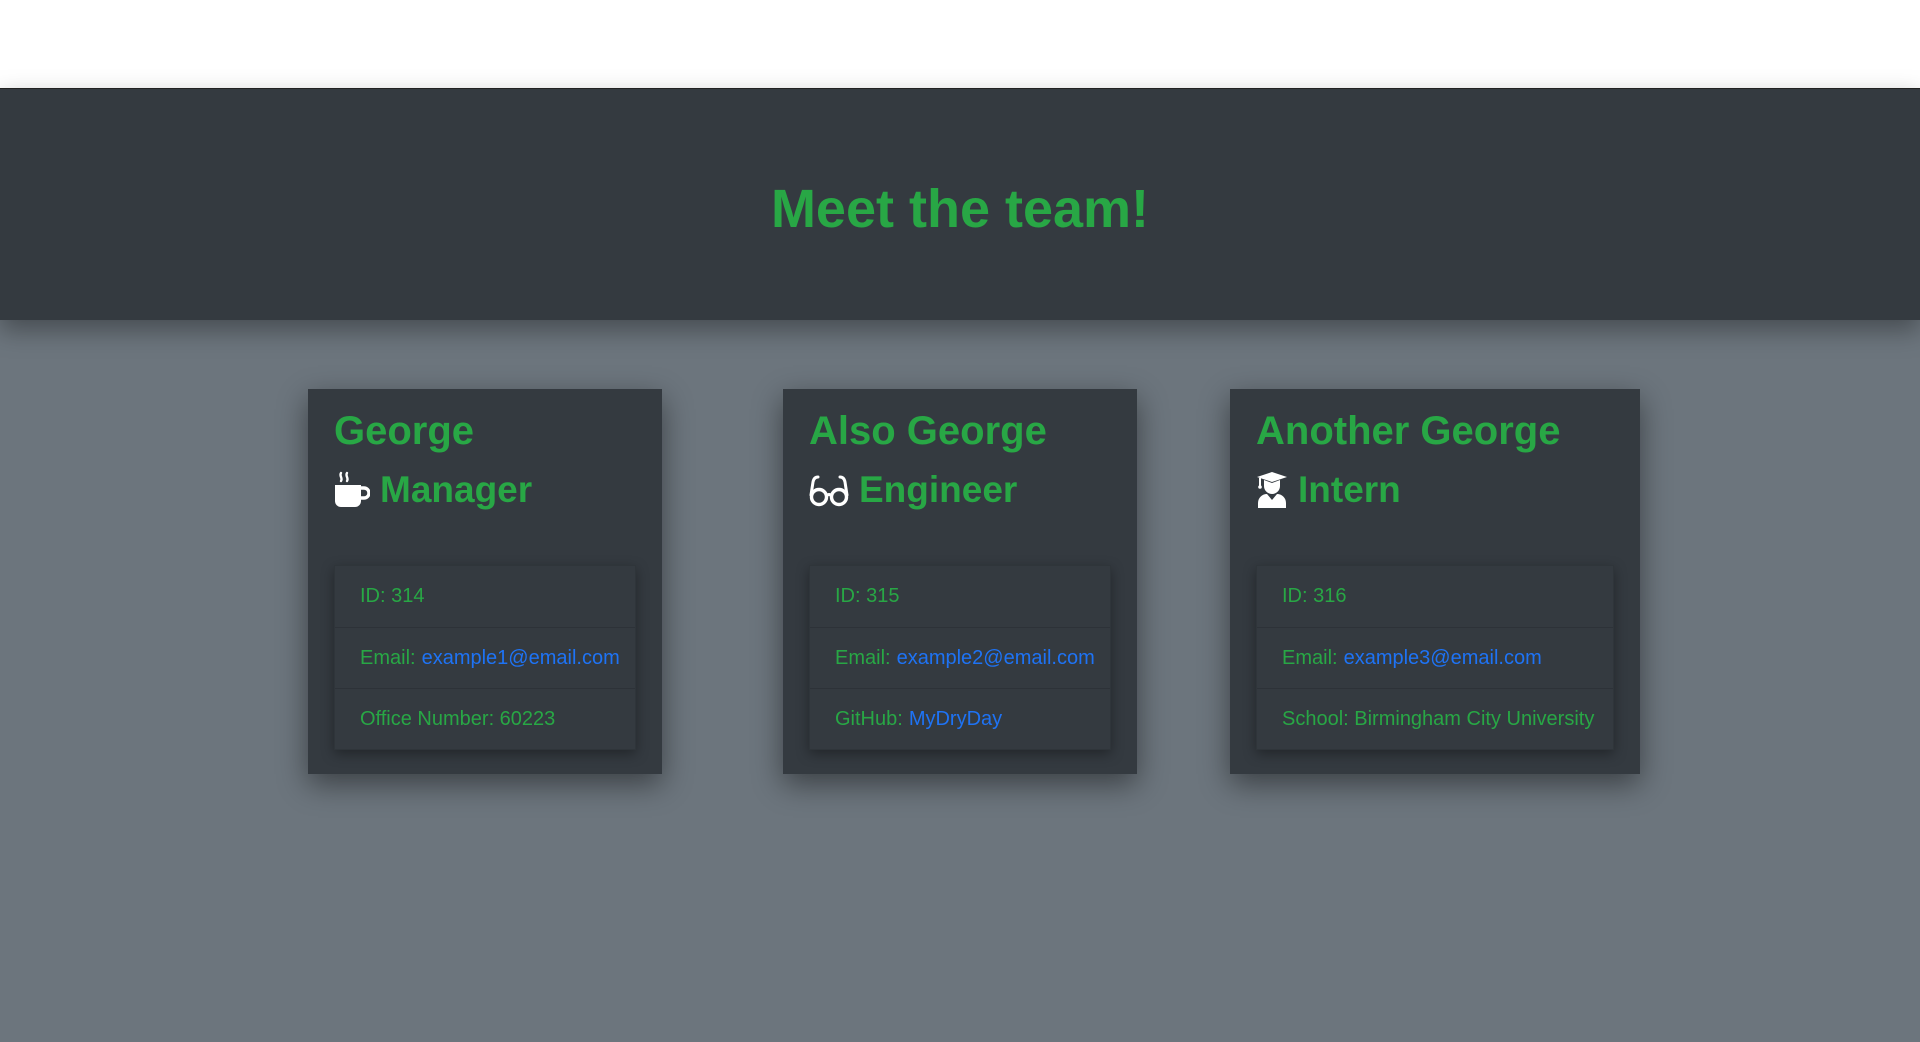  I want to click on employee-email: Email: example3@email.com, so click(1435, 657).